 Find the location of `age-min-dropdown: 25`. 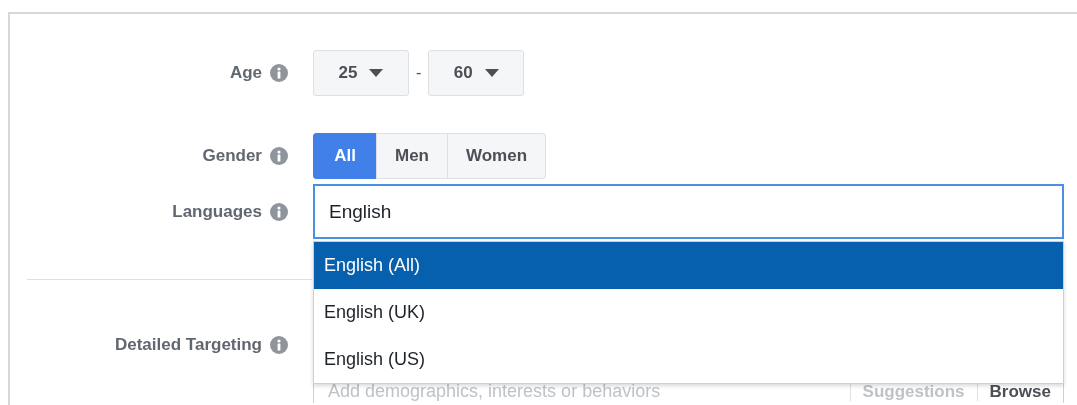

age-min-dropdown: 25 is located at coordinates (361, 73).